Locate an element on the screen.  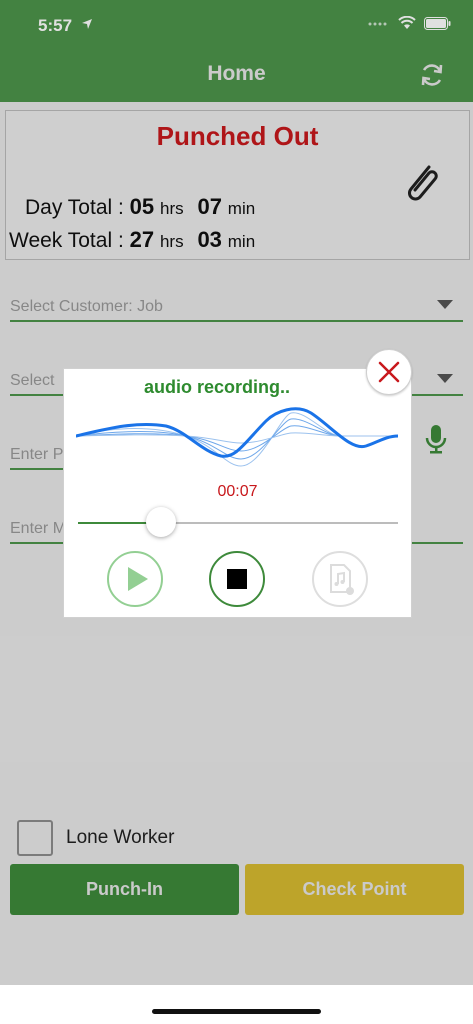
dialog-title: audio recording.. is located at coordinates (217, 387).